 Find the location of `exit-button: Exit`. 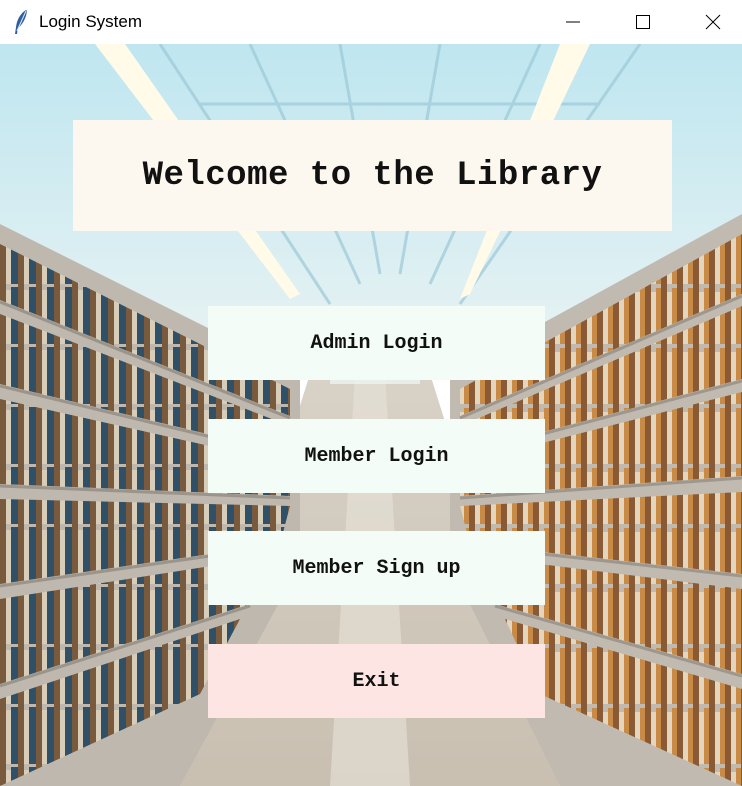

exit-button: Exit is located at coordinates (376, 681).